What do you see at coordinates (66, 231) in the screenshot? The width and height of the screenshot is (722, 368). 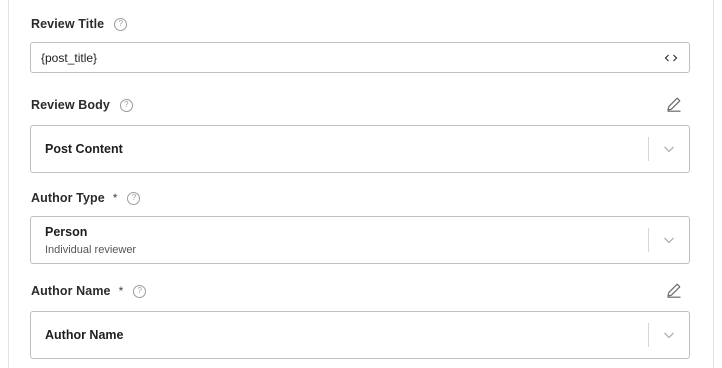 I see `author-type-value: Person` at bounding box center [66, 231].